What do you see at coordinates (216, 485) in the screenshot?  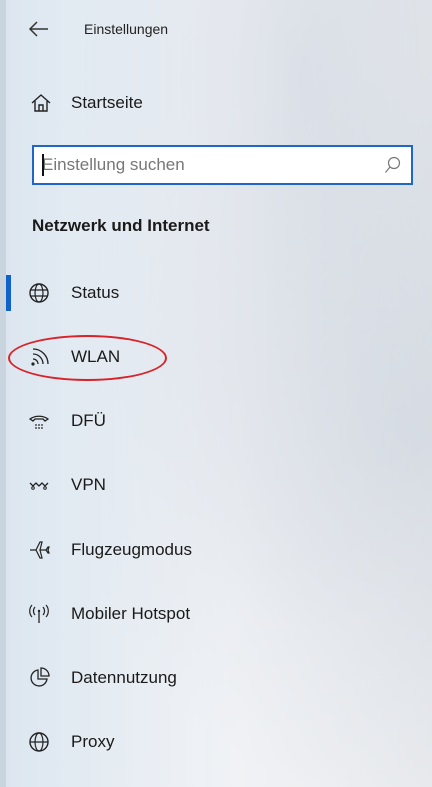 I see `nav-item-vpn: VPN` at bounding box center [216, 485].